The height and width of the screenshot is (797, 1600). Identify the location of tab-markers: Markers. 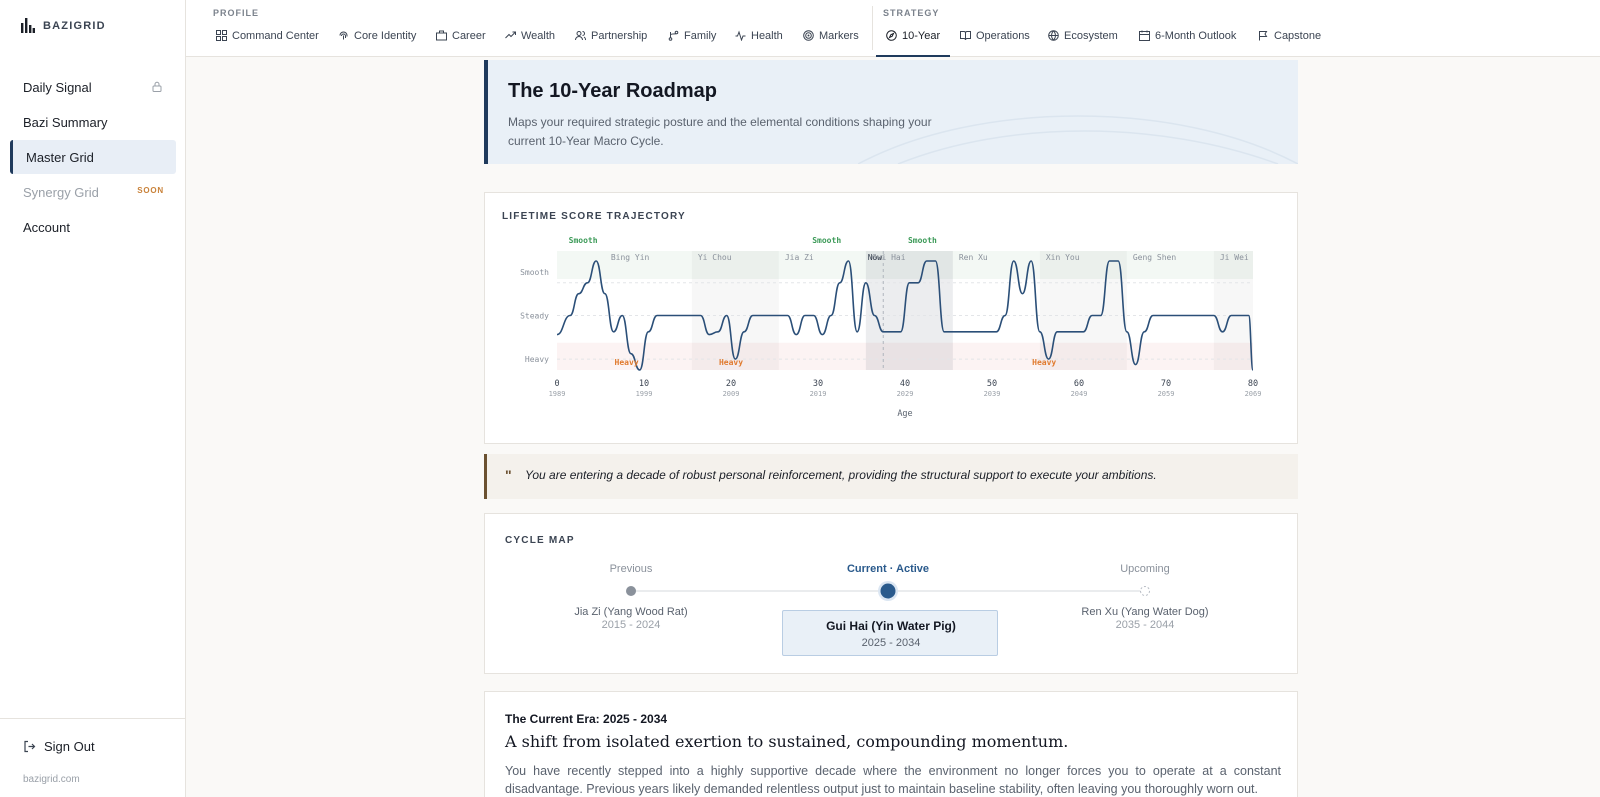
(831, 41).